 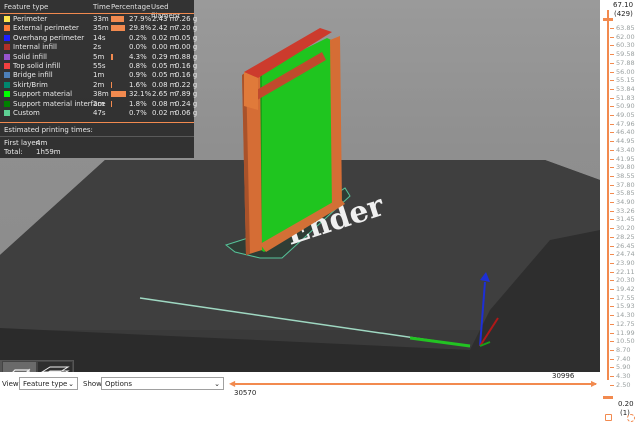 I want to click on legend-row: Custom 47s 0.7% 0.02 m 0.06 g, so click(x=98, y=113).